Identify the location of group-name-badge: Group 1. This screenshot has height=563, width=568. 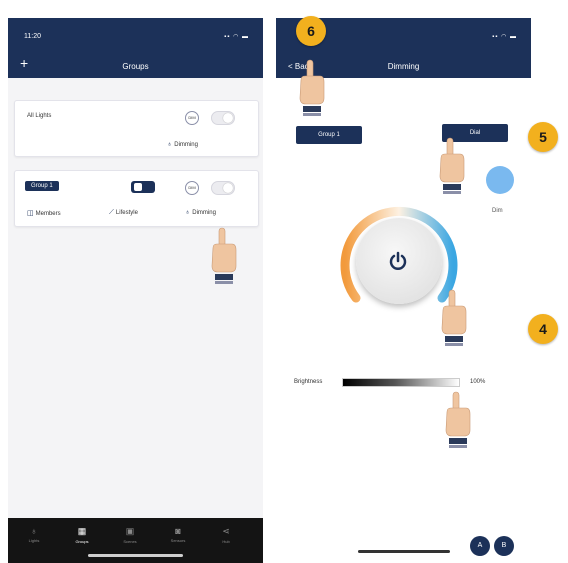
(42, 186).